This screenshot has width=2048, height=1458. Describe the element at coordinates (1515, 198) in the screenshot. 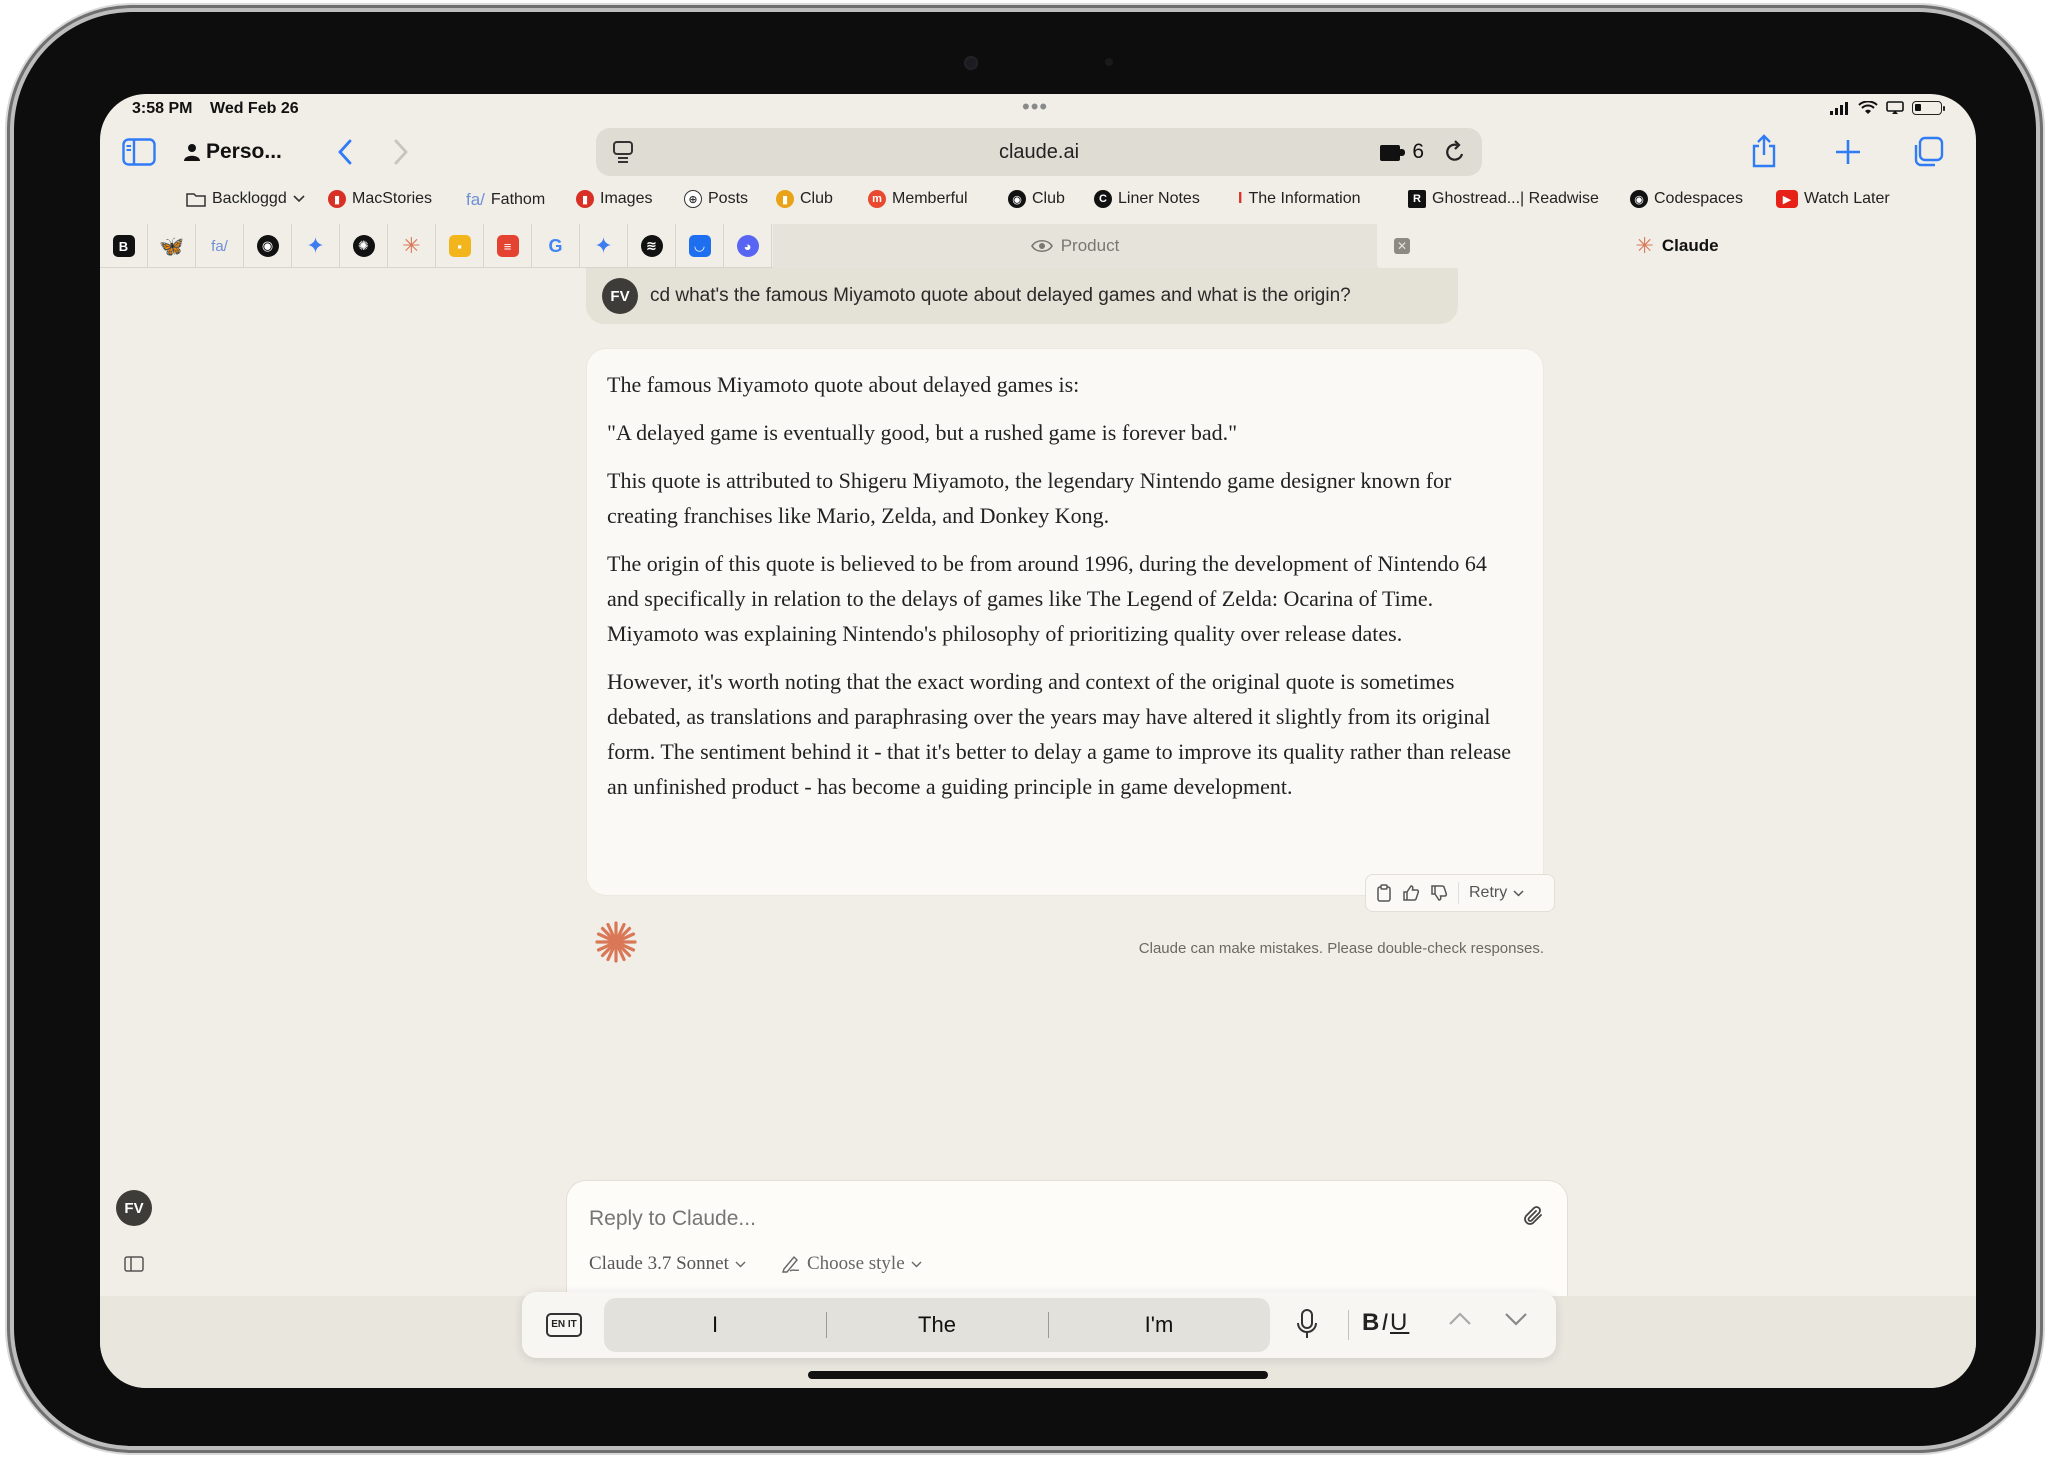

I see `favorite-label: Ghostread...| Readwise` at that location.